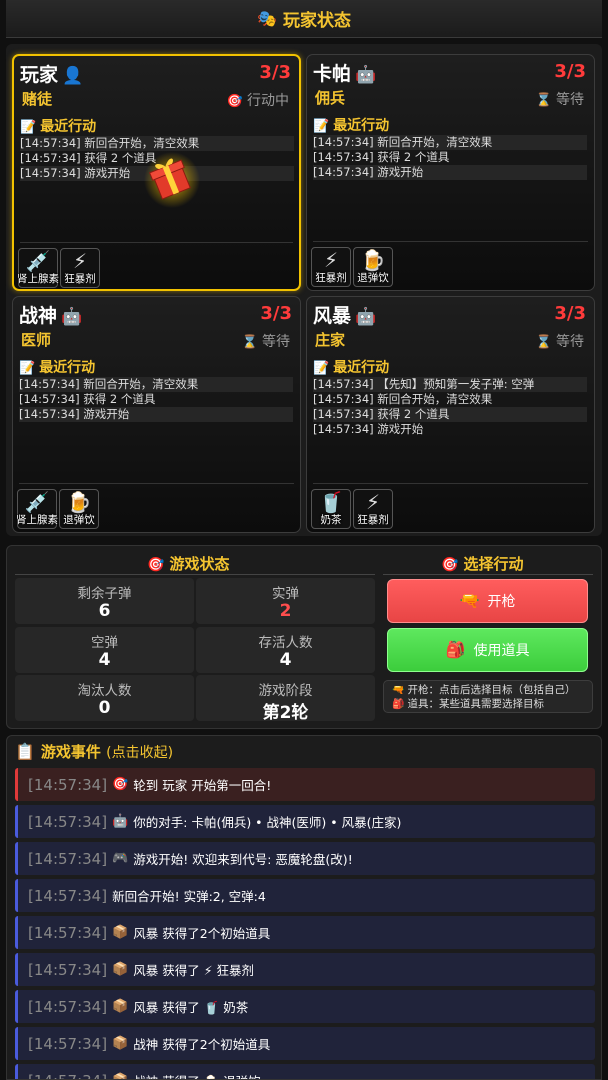  I want to click on event-row: [14:57:34] 📦 战神 获得了2个初始道具, so click(305, 1043).